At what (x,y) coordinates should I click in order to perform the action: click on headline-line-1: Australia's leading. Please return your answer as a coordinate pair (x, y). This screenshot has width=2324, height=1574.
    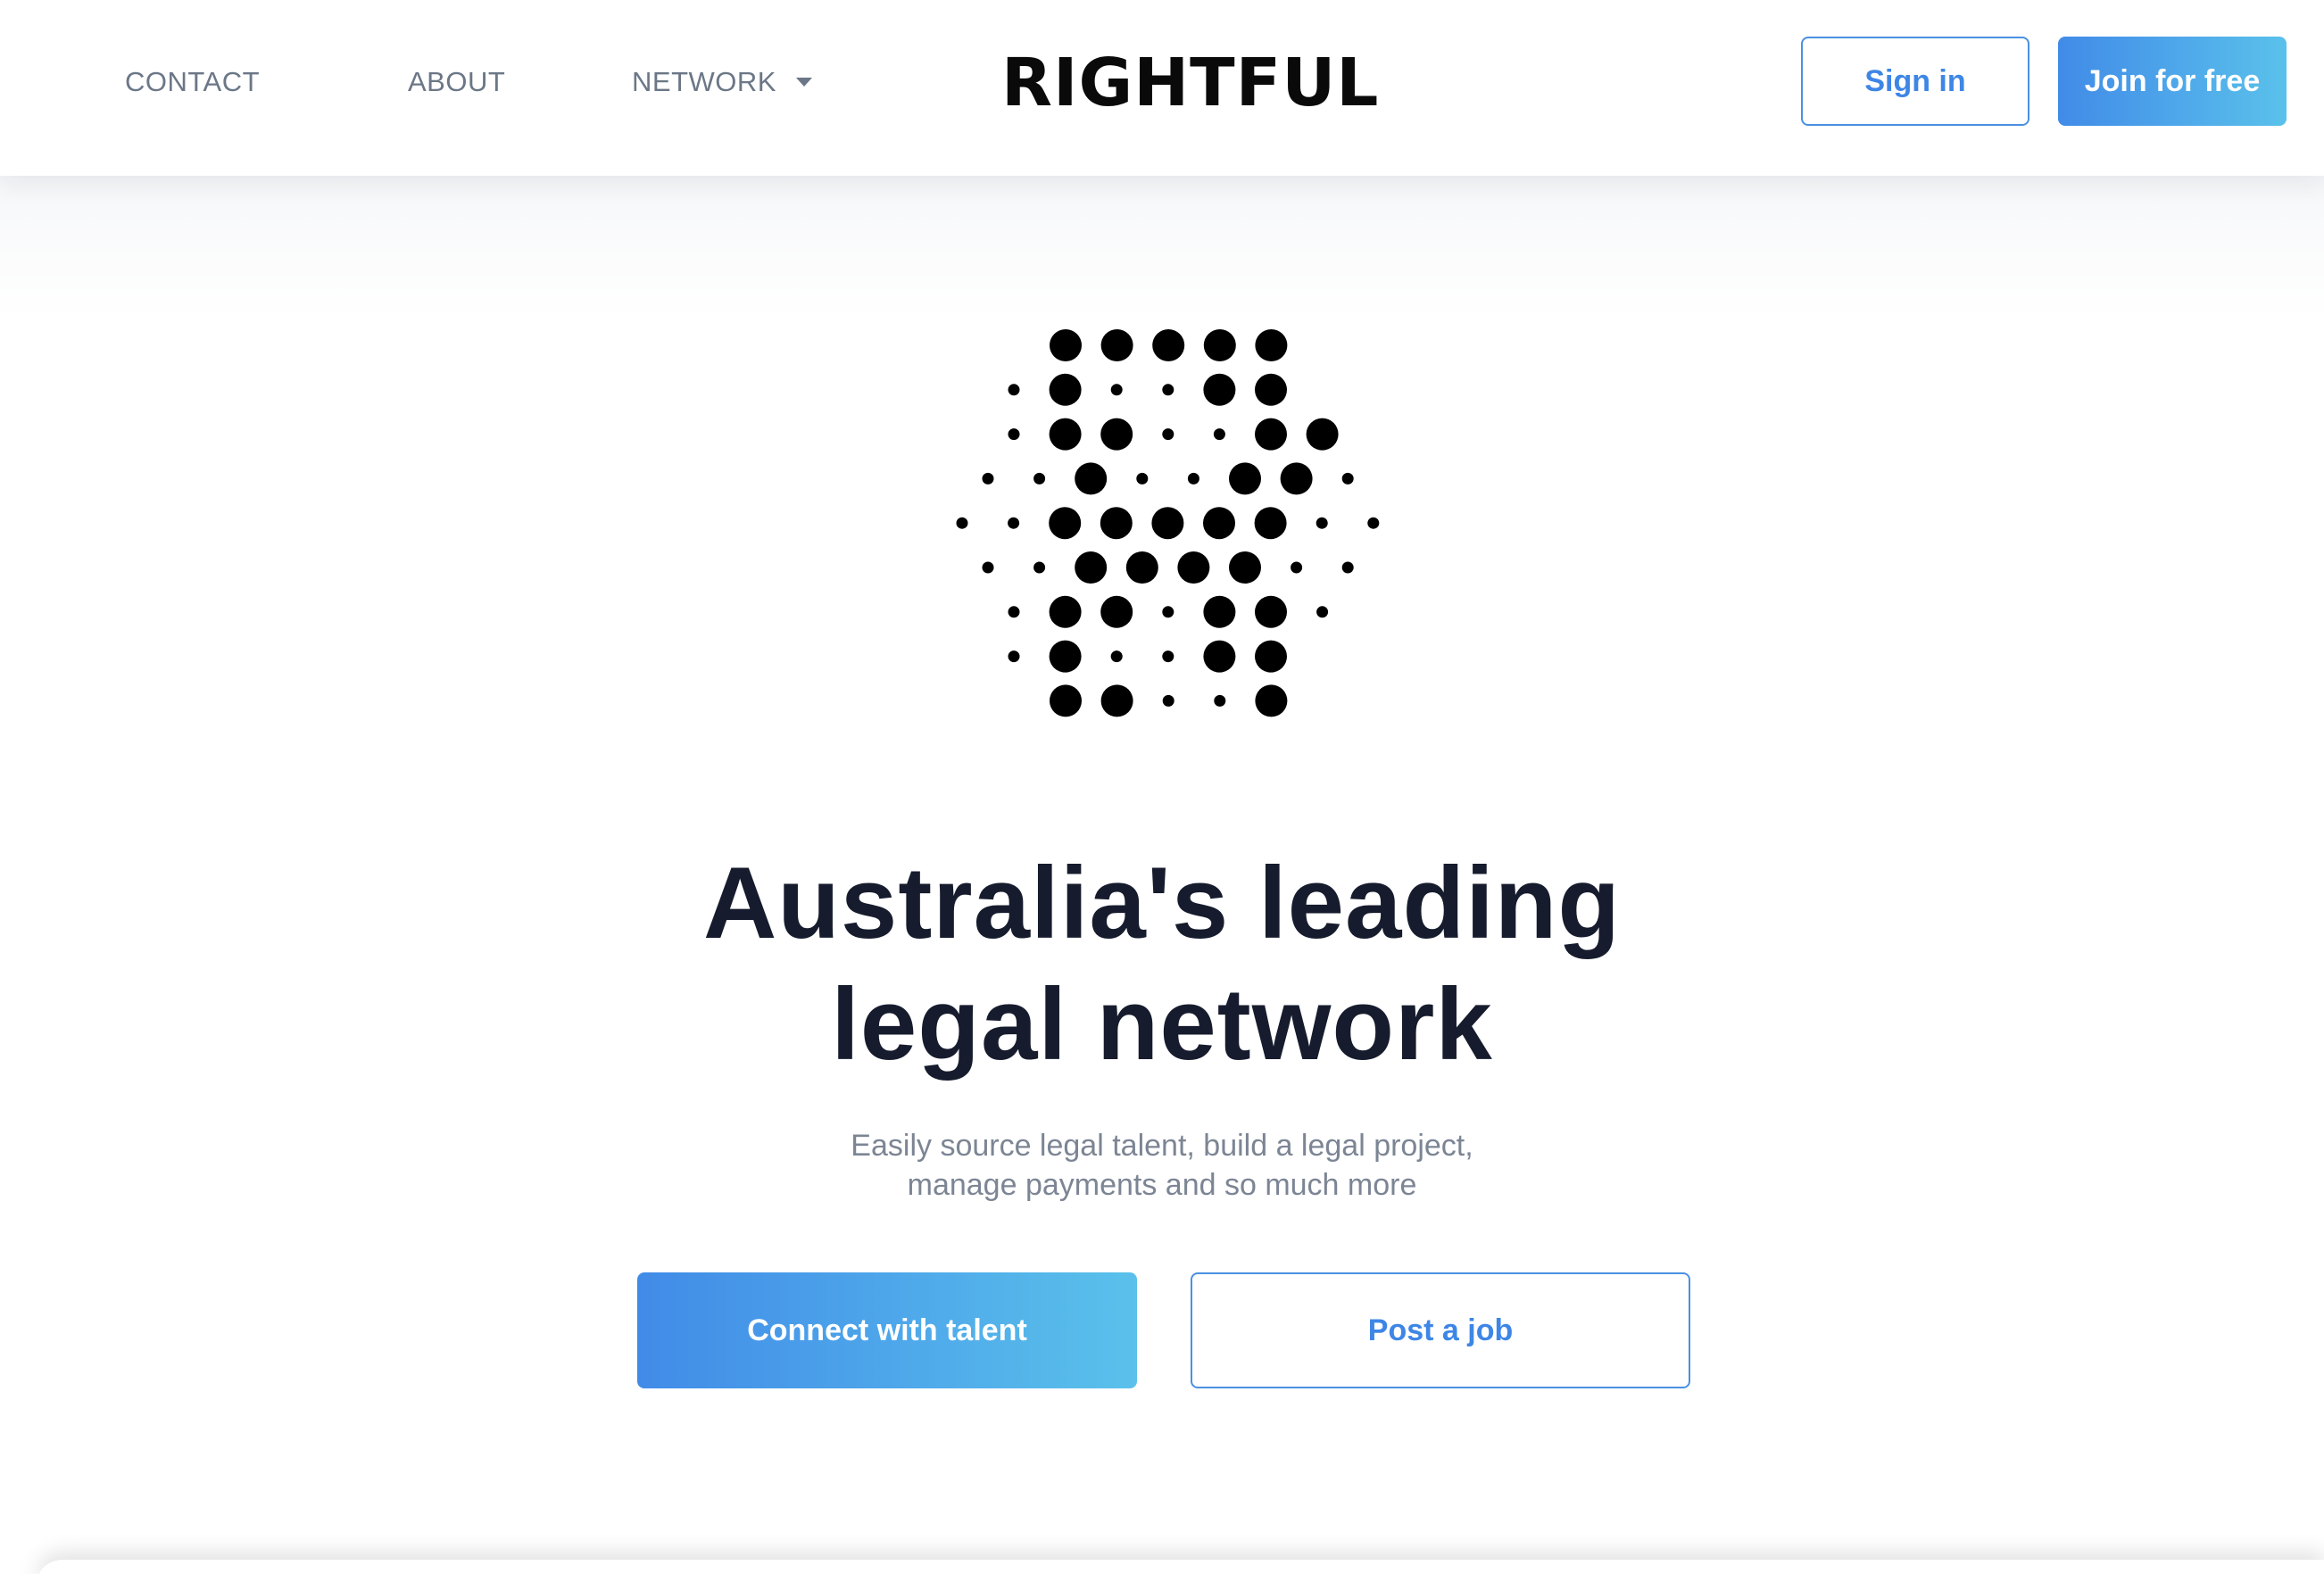
    Looking at the image, I should click on (1162, 903).